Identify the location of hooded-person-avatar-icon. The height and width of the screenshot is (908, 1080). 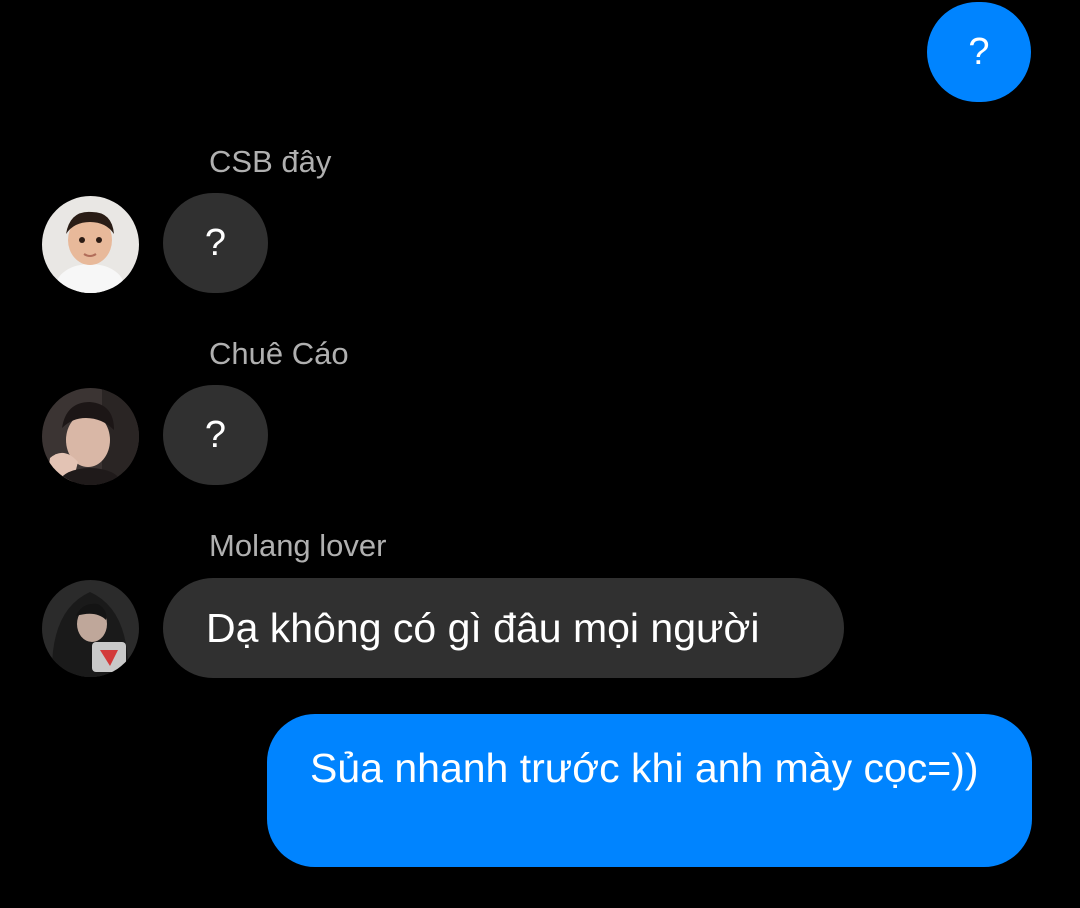
(90, 628).